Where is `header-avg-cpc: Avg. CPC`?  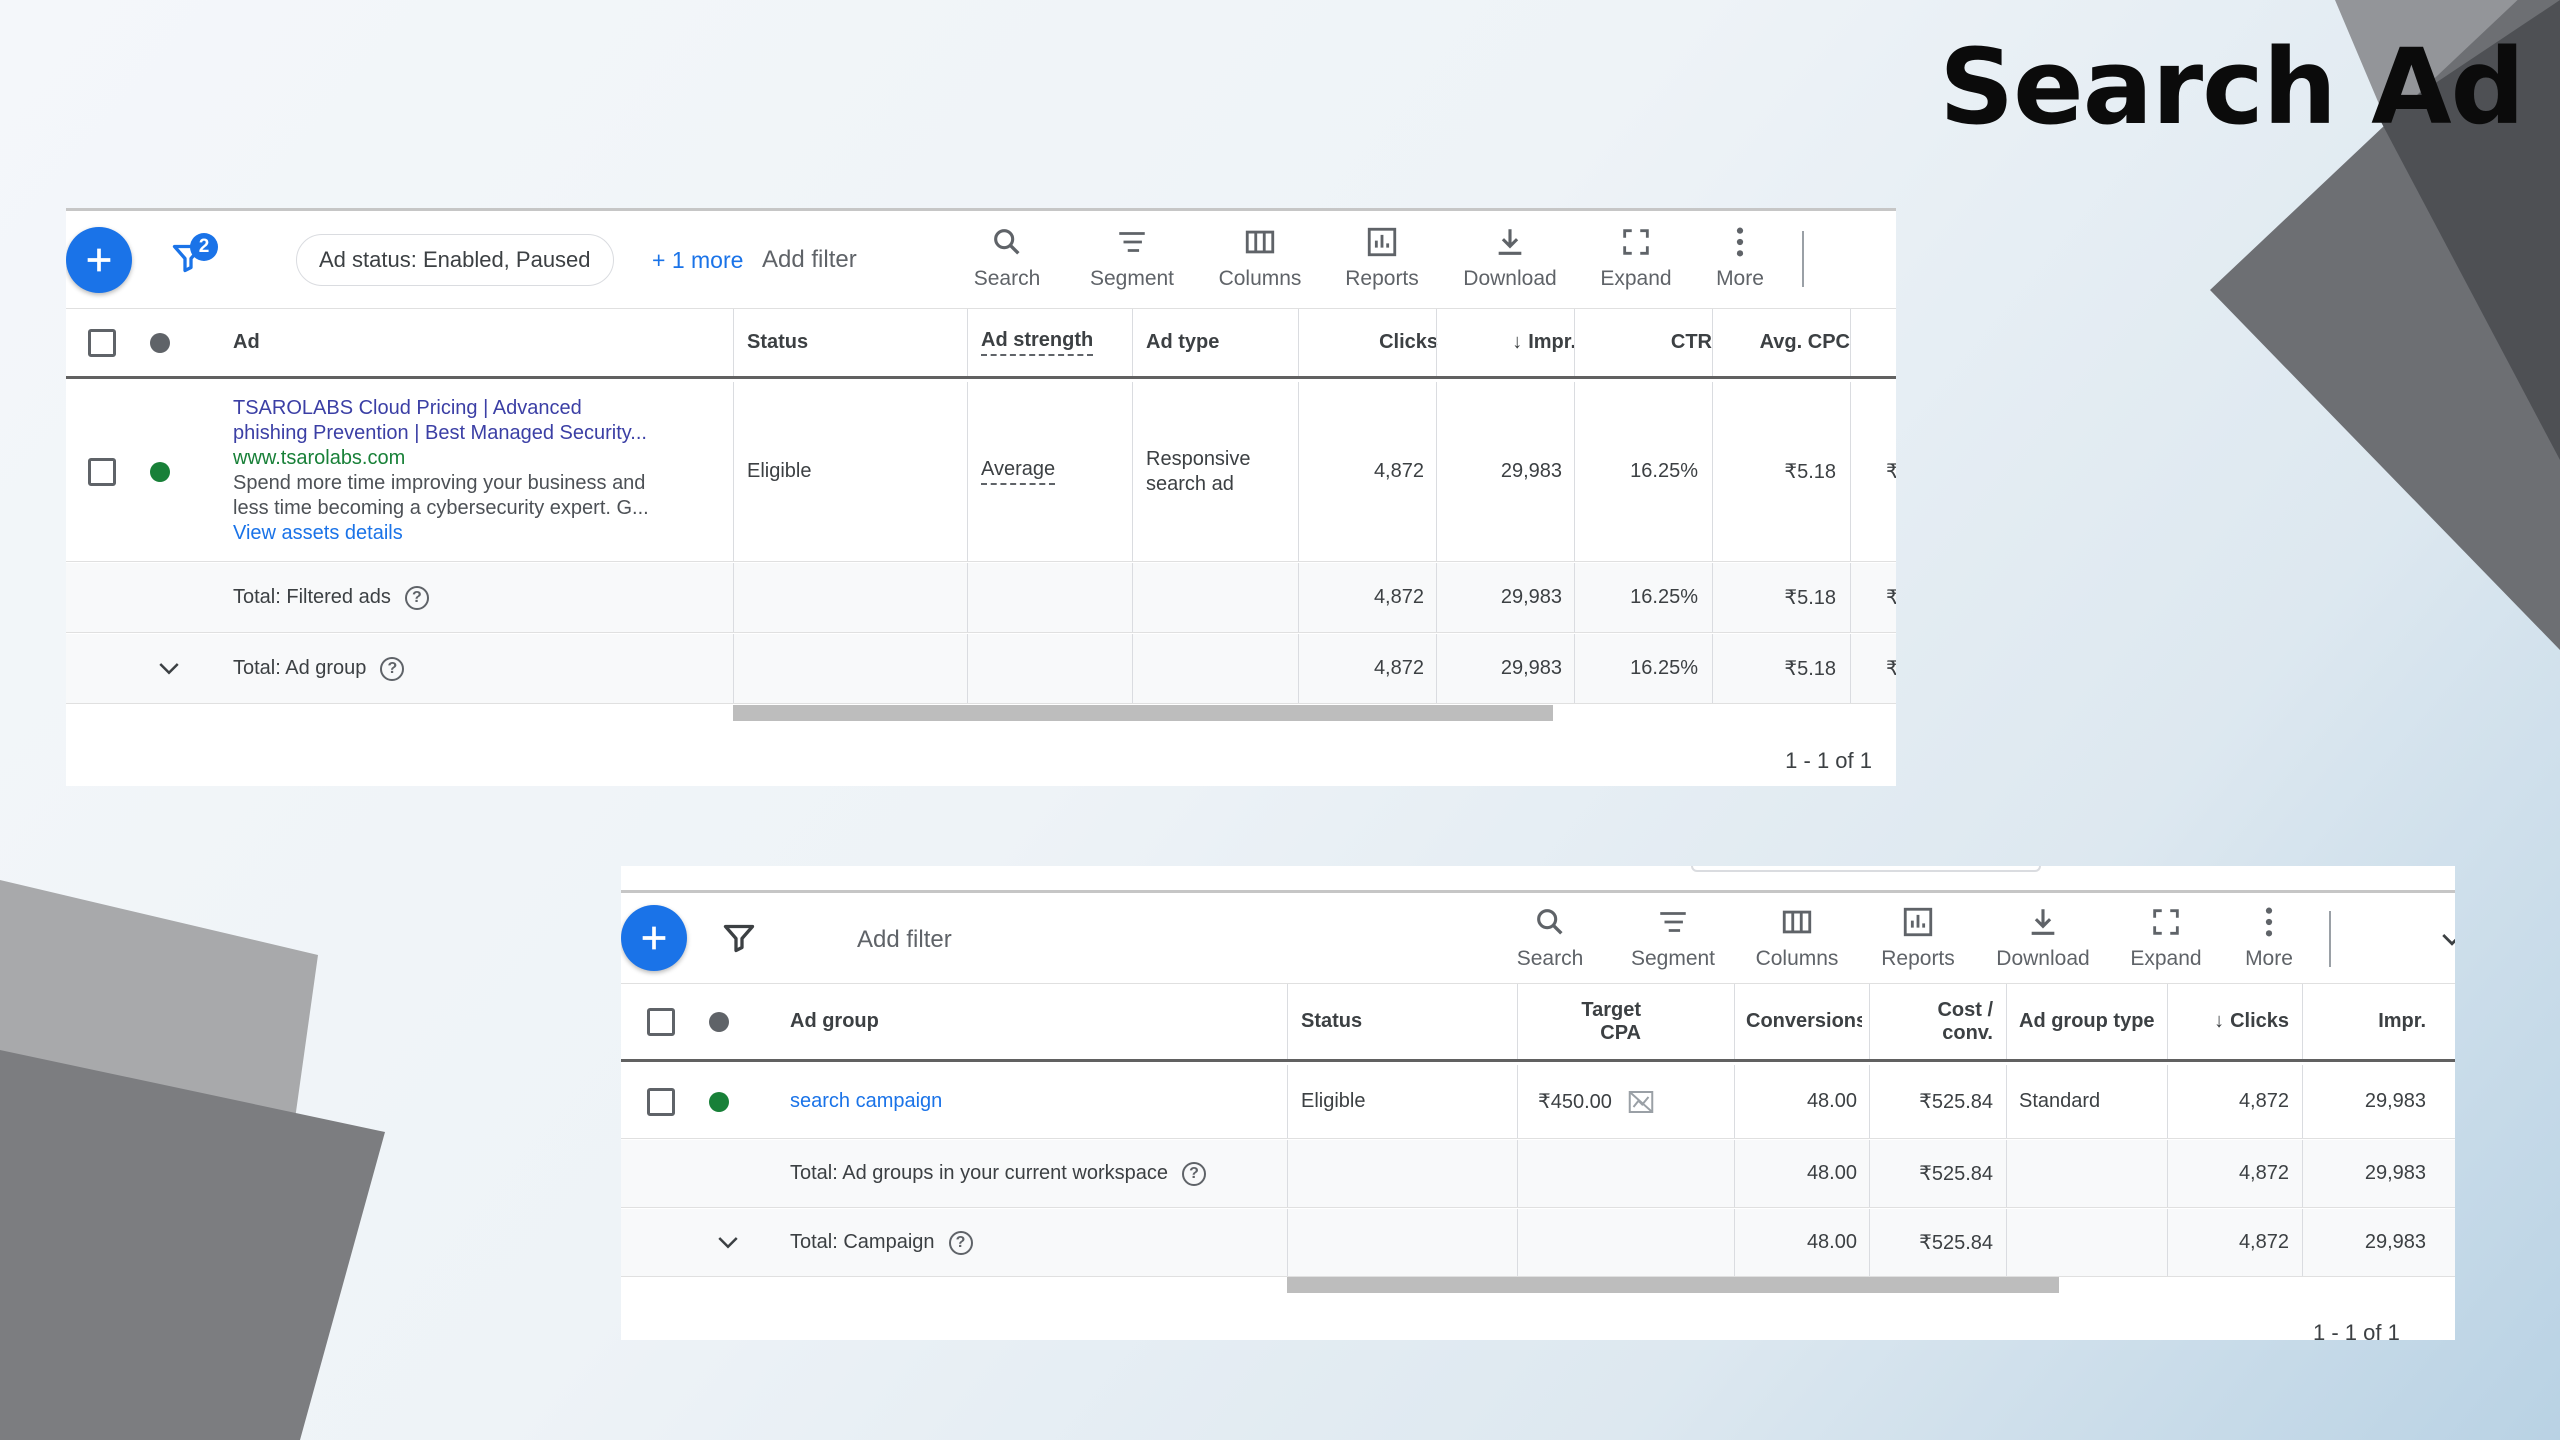
header-avg-cpc: Avg. CPC is located at coordinates (1781, 342).